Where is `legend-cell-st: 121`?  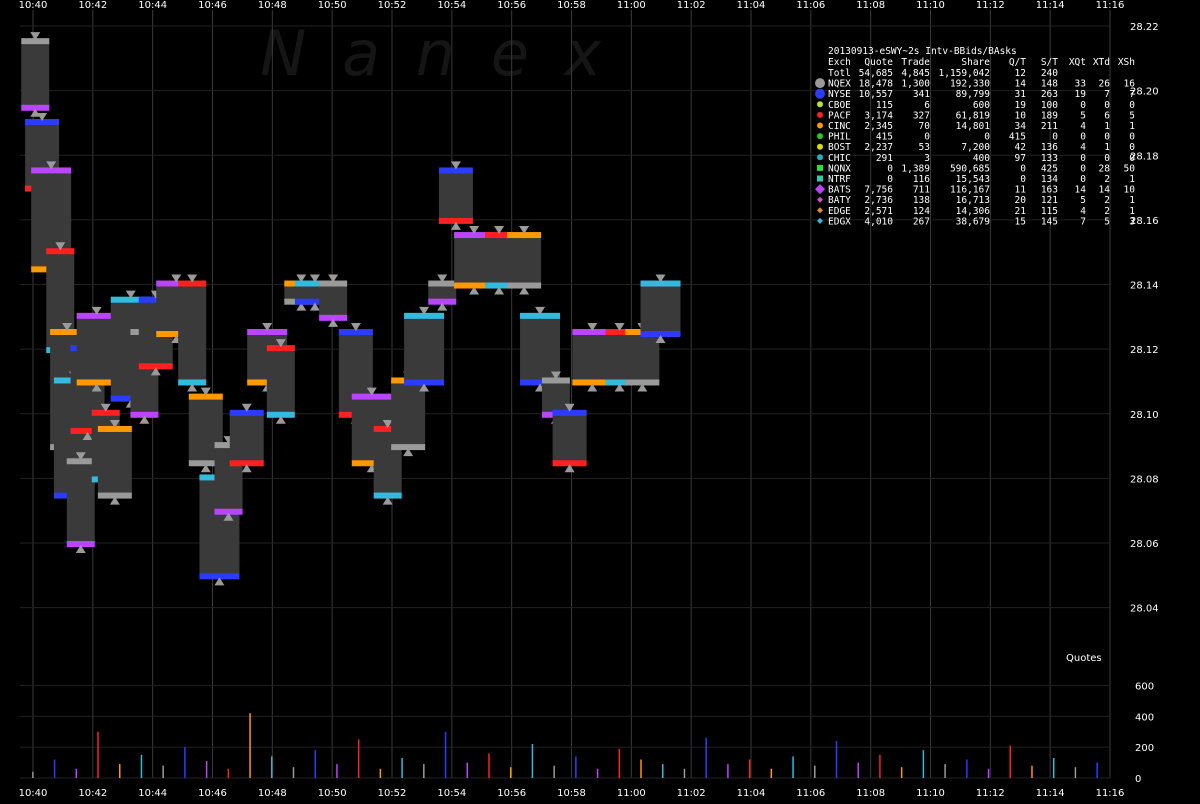 legend-cell-st: 121 is located at coordinates (1049, 200).